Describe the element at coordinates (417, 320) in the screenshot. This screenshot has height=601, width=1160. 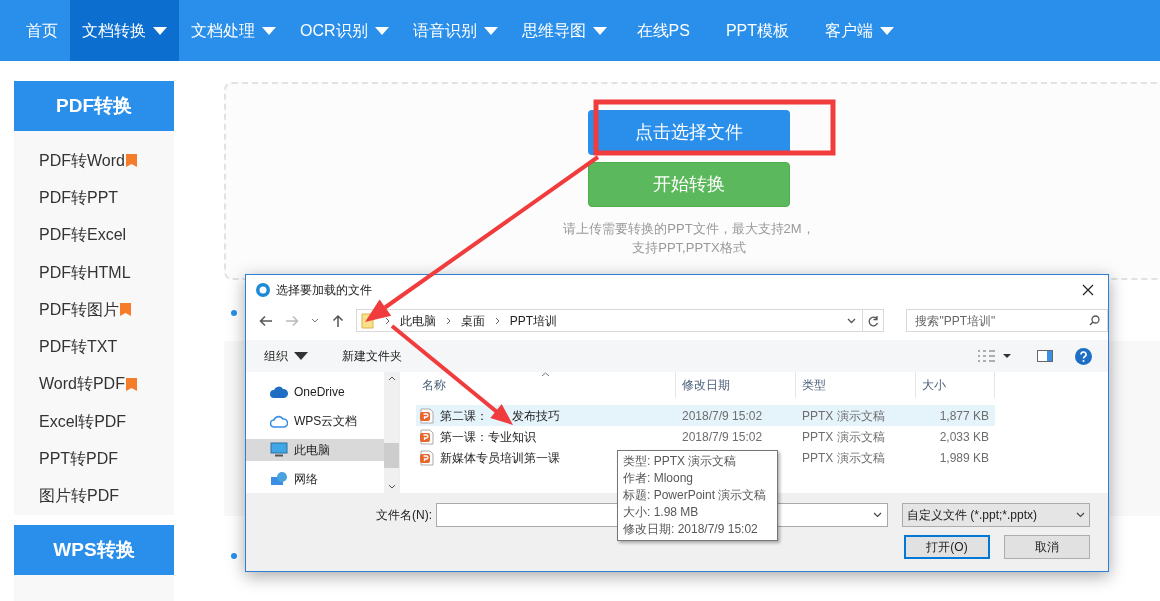
I see `breadcrumb: 此电脑` at that location.